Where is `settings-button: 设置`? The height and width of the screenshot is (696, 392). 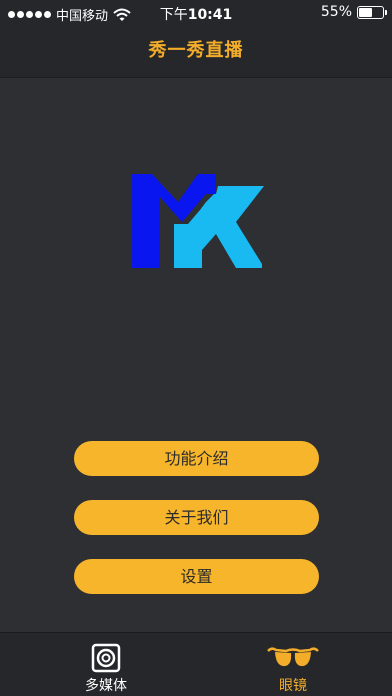 settings-button: 设置 is located at coordinates (196, 576).